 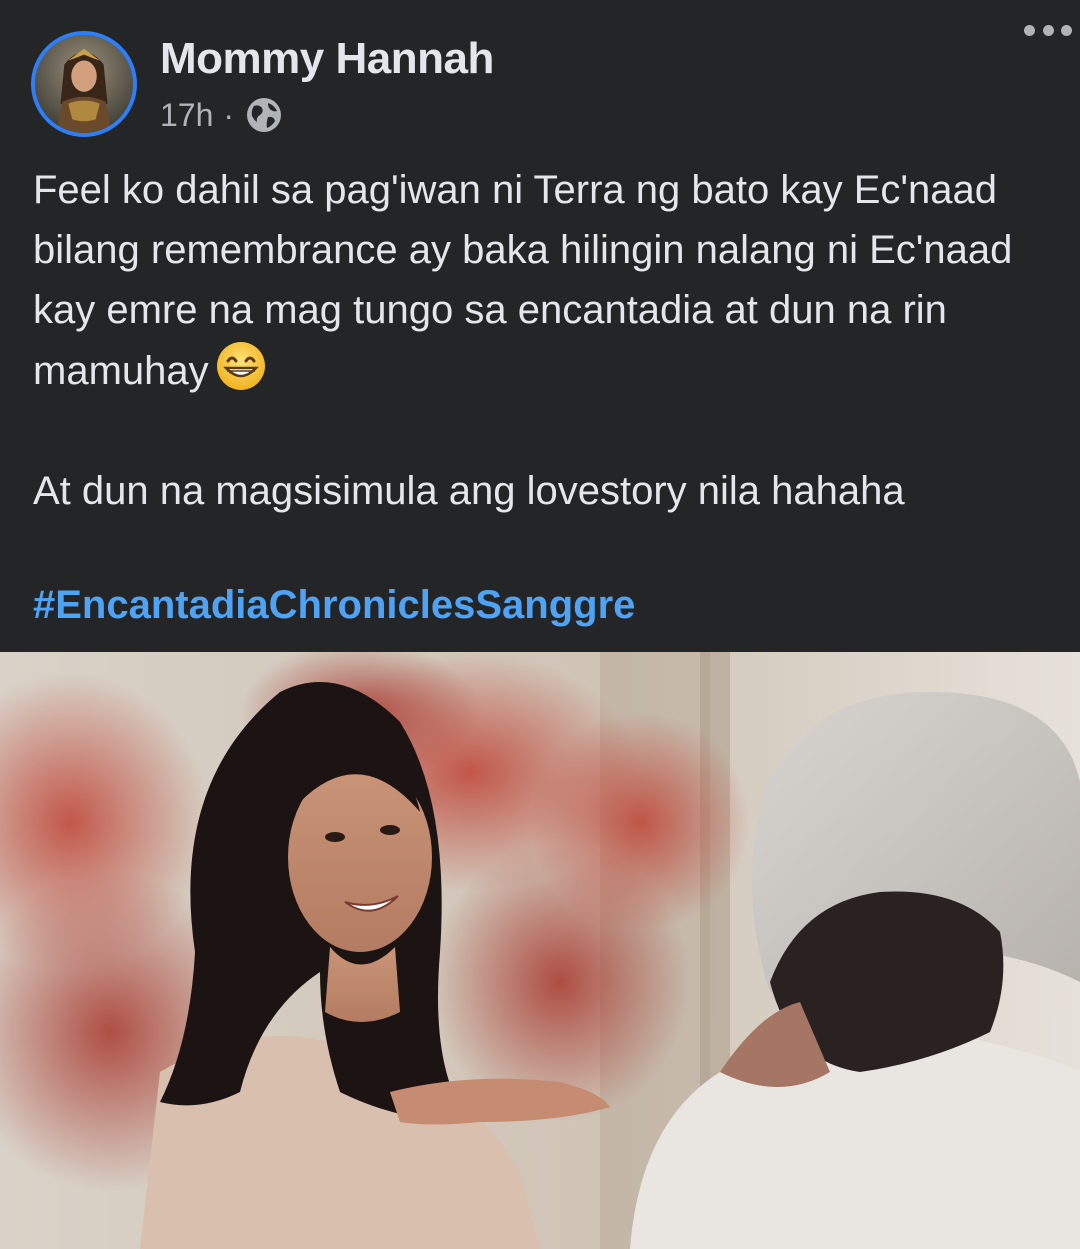 What do you see at coordinates (240, 366) in the screenshot?
I see `grinning-face-emoji` at bounding box center [240, 366].